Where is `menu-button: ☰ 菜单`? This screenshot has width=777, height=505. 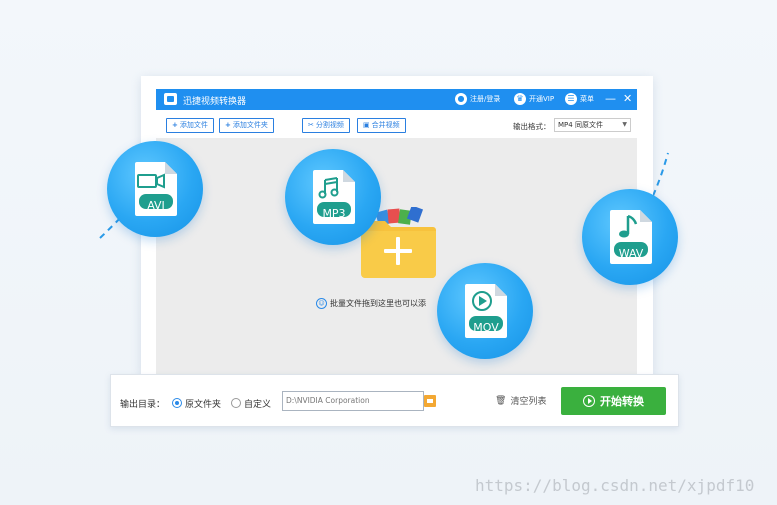 menu-button: ☰ 菜单 is located at coordinates (579, 99).